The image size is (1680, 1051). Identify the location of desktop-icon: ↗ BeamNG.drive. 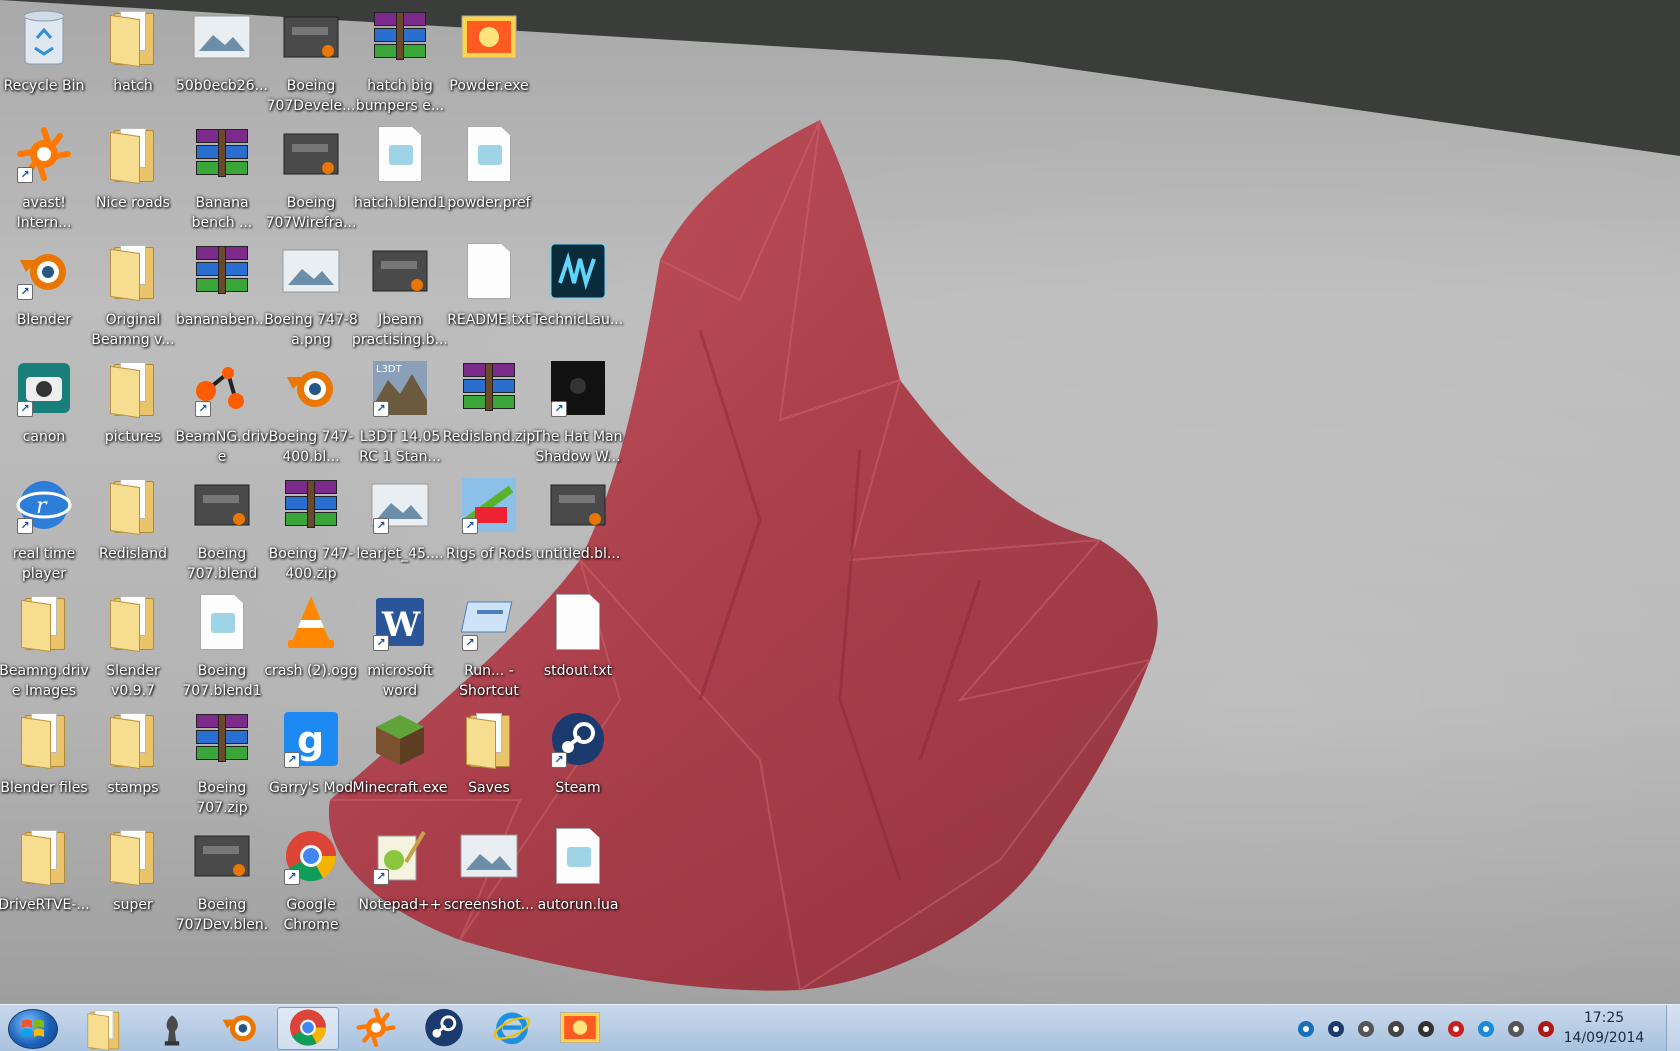
(222, 413).